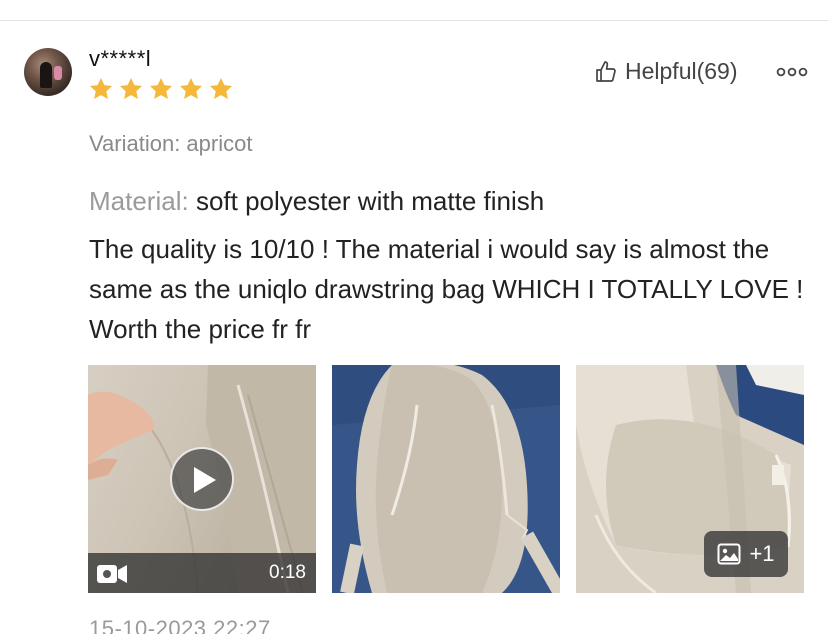 The width and height of the screenshot is (828, 634). Describe the element at coordinates (58, 73) in the screenshot. I see `avatar-detail` at that location.